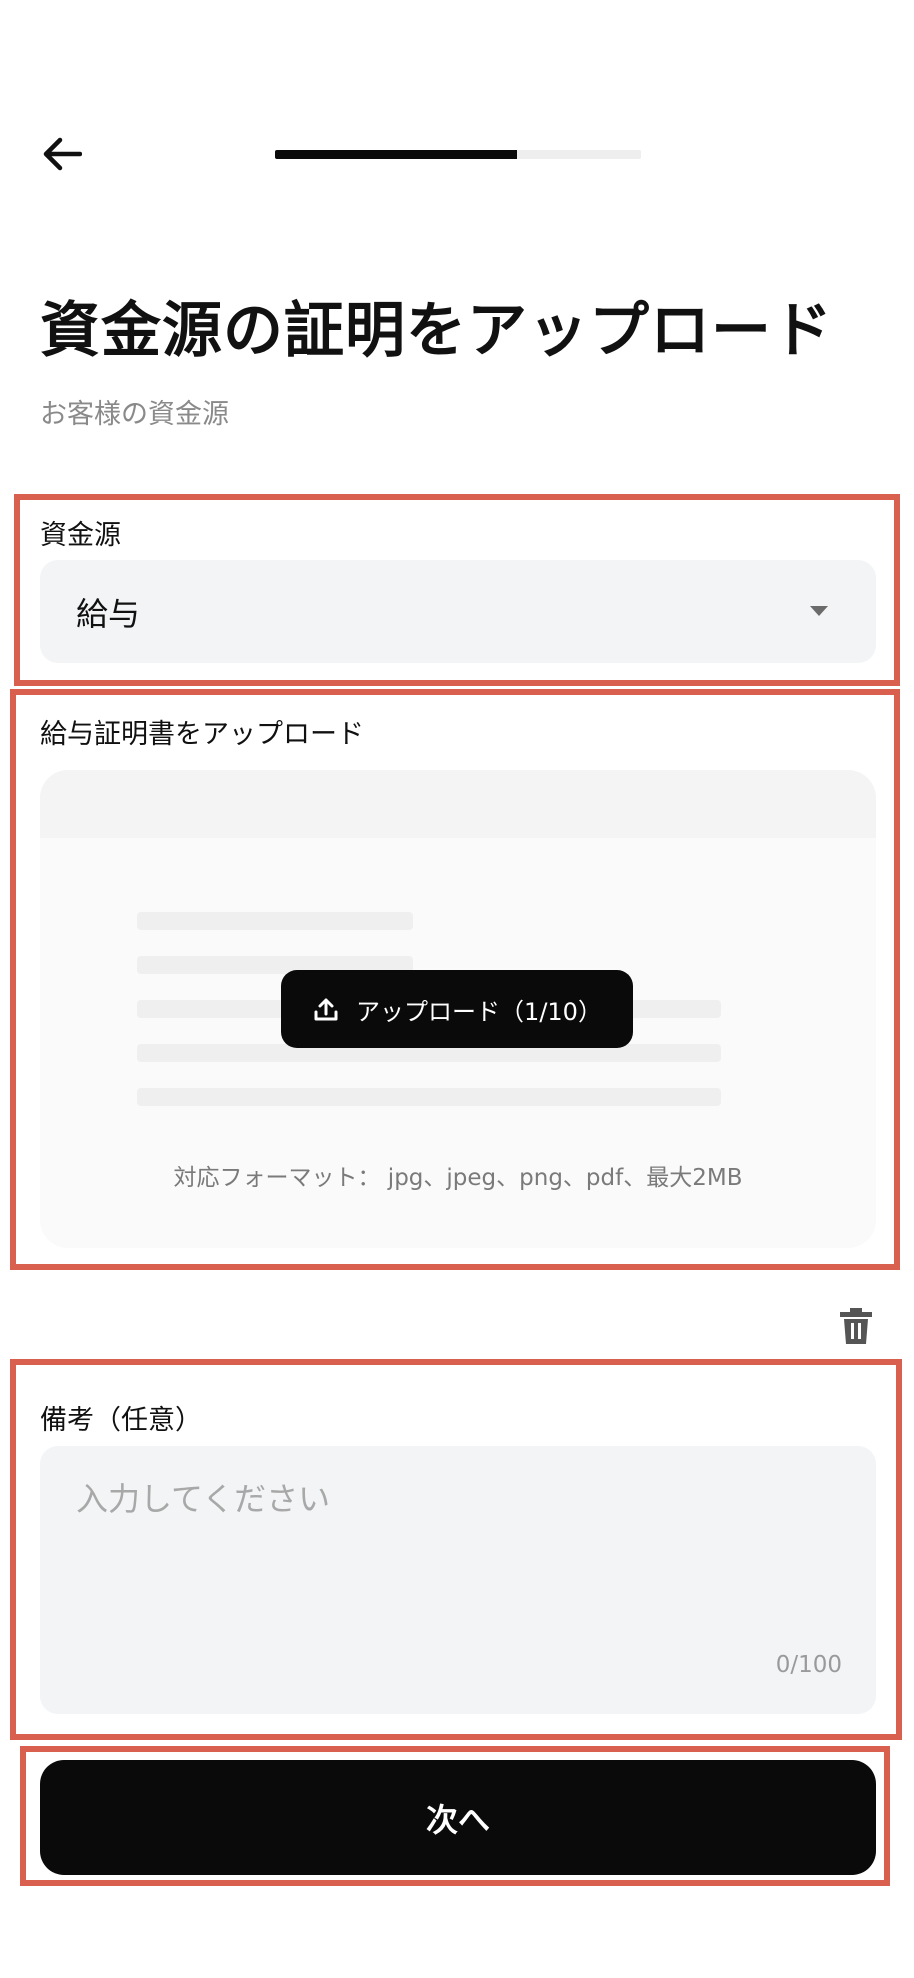  I want to click on step-progress-bar, so click(458, 154).